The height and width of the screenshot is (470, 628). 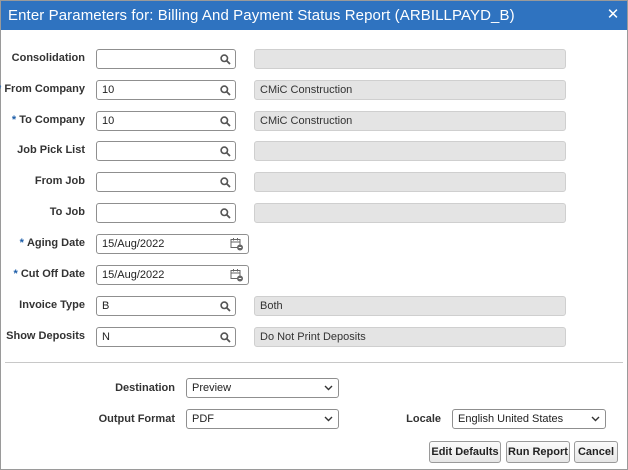 I want to click on invoice-type-description: Both, so click(x=410, y=306).